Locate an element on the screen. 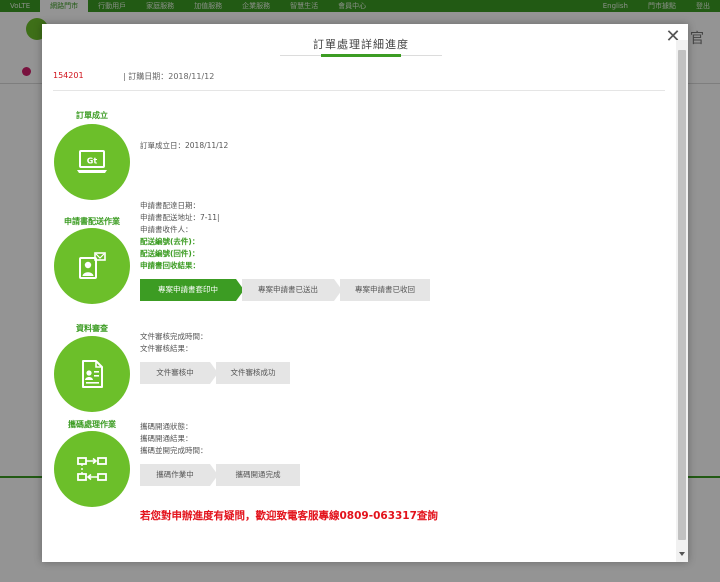 This screenshot has width=720, height=582. progress-step: 專案申請書已收回 is located at coordinates (385, 290).